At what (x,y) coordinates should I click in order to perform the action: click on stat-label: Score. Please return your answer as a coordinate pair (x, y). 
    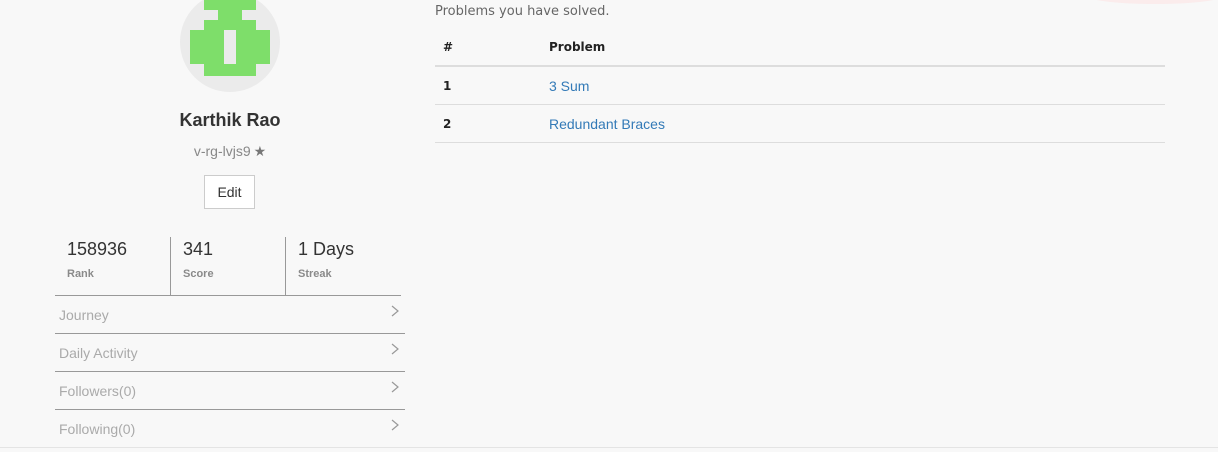
    Looking at the image, I should click on (198, 274).